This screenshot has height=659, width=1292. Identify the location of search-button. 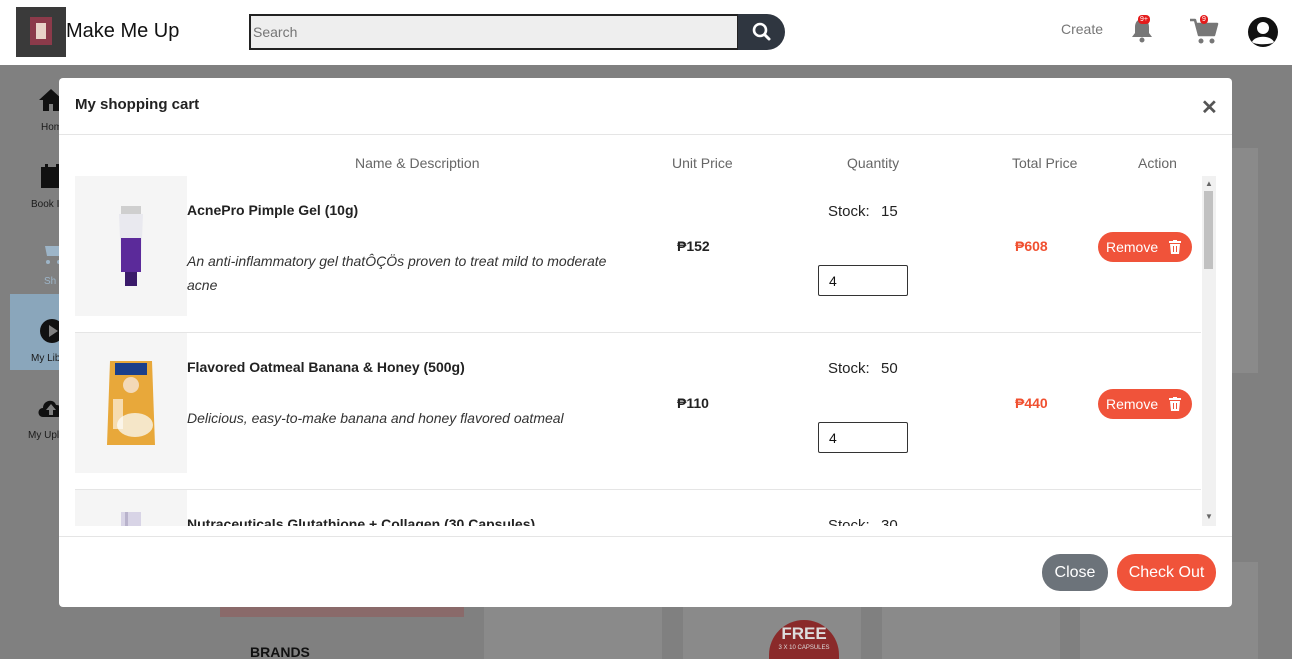
(761, 32).